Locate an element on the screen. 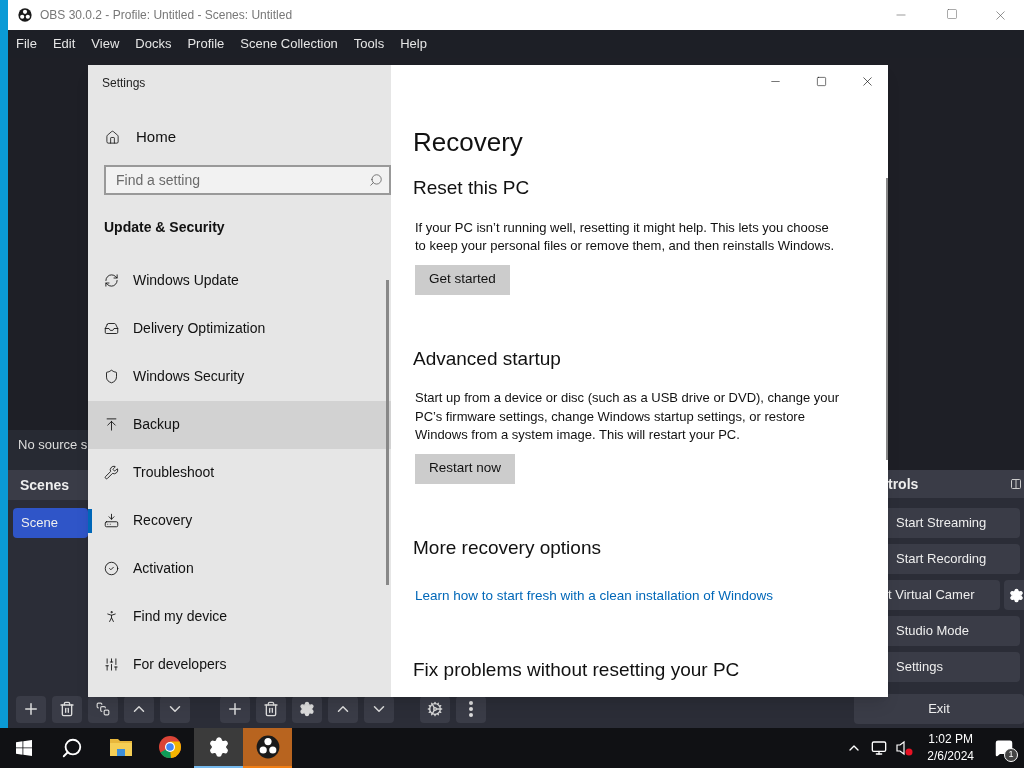 The height and width of the screenshot is (768, 1024). dock-float-icon is located at coordinates (1016, 484).